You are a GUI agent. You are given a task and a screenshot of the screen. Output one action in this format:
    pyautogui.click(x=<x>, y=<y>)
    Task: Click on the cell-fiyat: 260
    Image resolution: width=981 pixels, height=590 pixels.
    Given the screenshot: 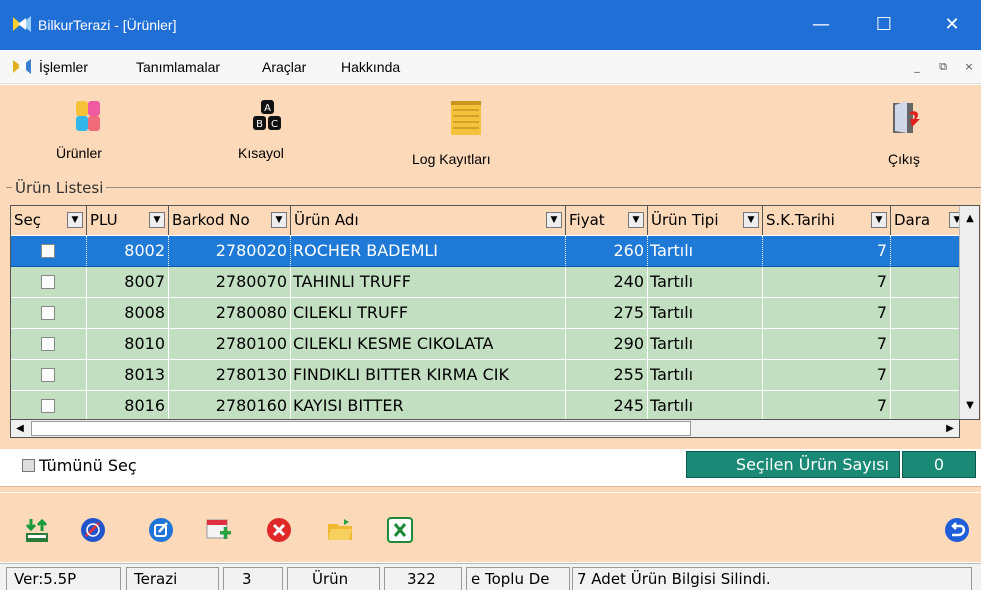 What is the action you would take?
    pyautogui.click(x=607, y=251)
    